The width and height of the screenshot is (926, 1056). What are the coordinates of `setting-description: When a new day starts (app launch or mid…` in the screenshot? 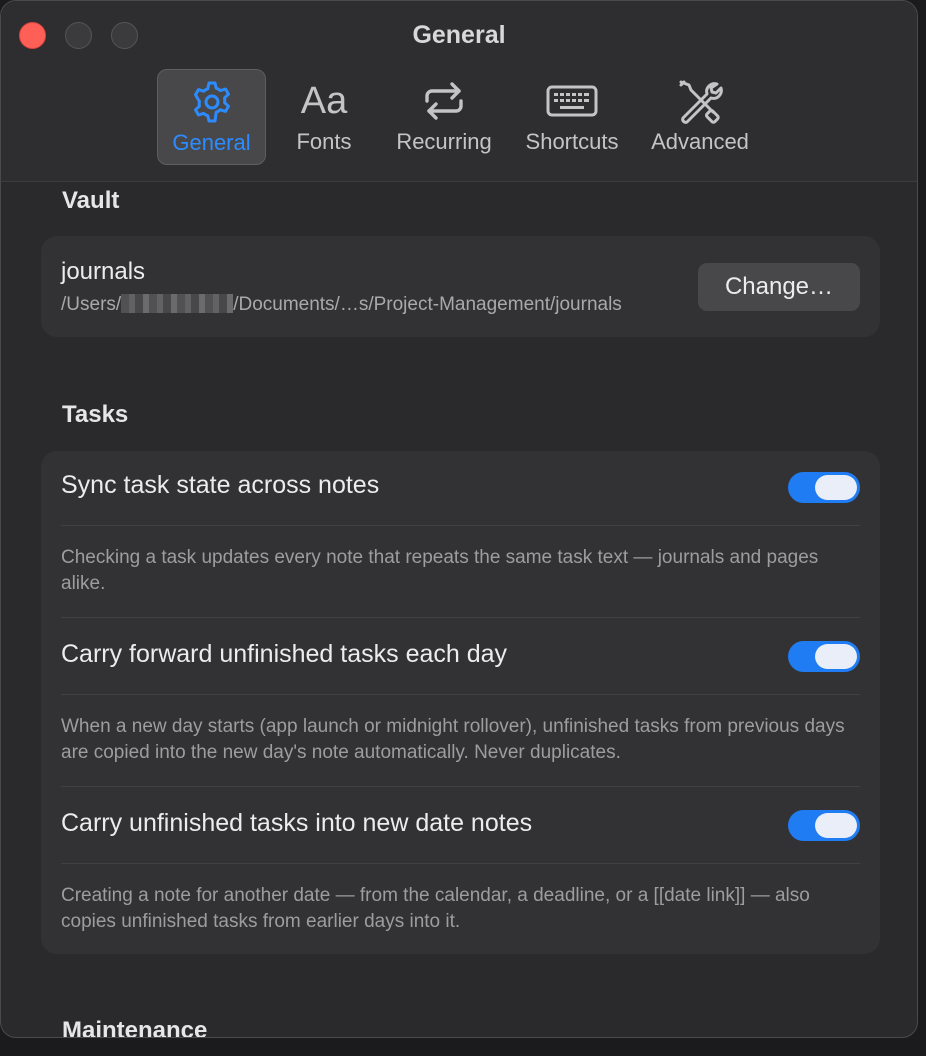 It's located at (453, 739).